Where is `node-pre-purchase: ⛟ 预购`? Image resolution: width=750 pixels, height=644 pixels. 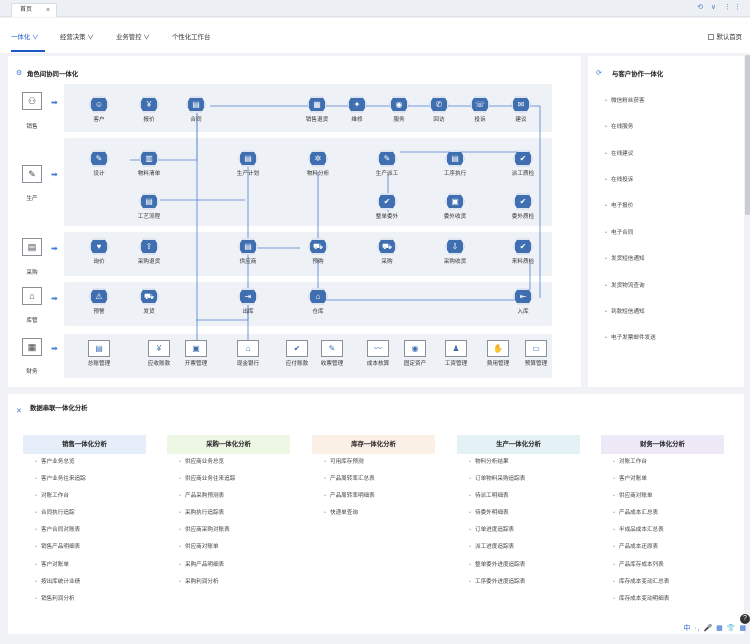
node-pre-purchase: ⛟ 预购 is located at coordinates (318, 251).